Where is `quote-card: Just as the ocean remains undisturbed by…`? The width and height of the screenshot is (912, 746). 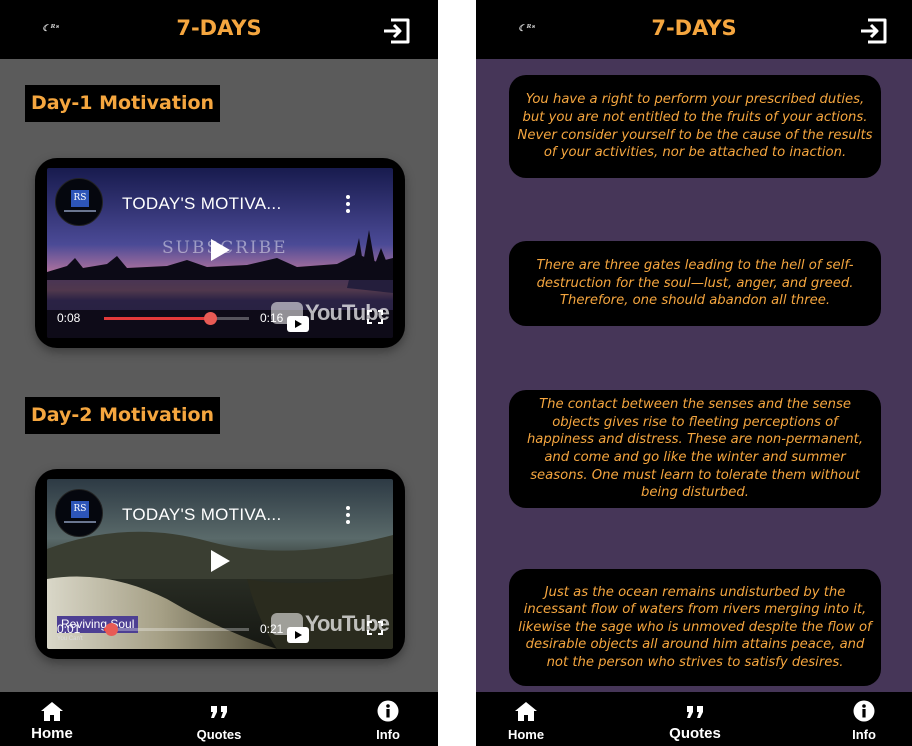 quote-card: Just as the ocean remains undisturbed by… is located at coordinates (695, 627).